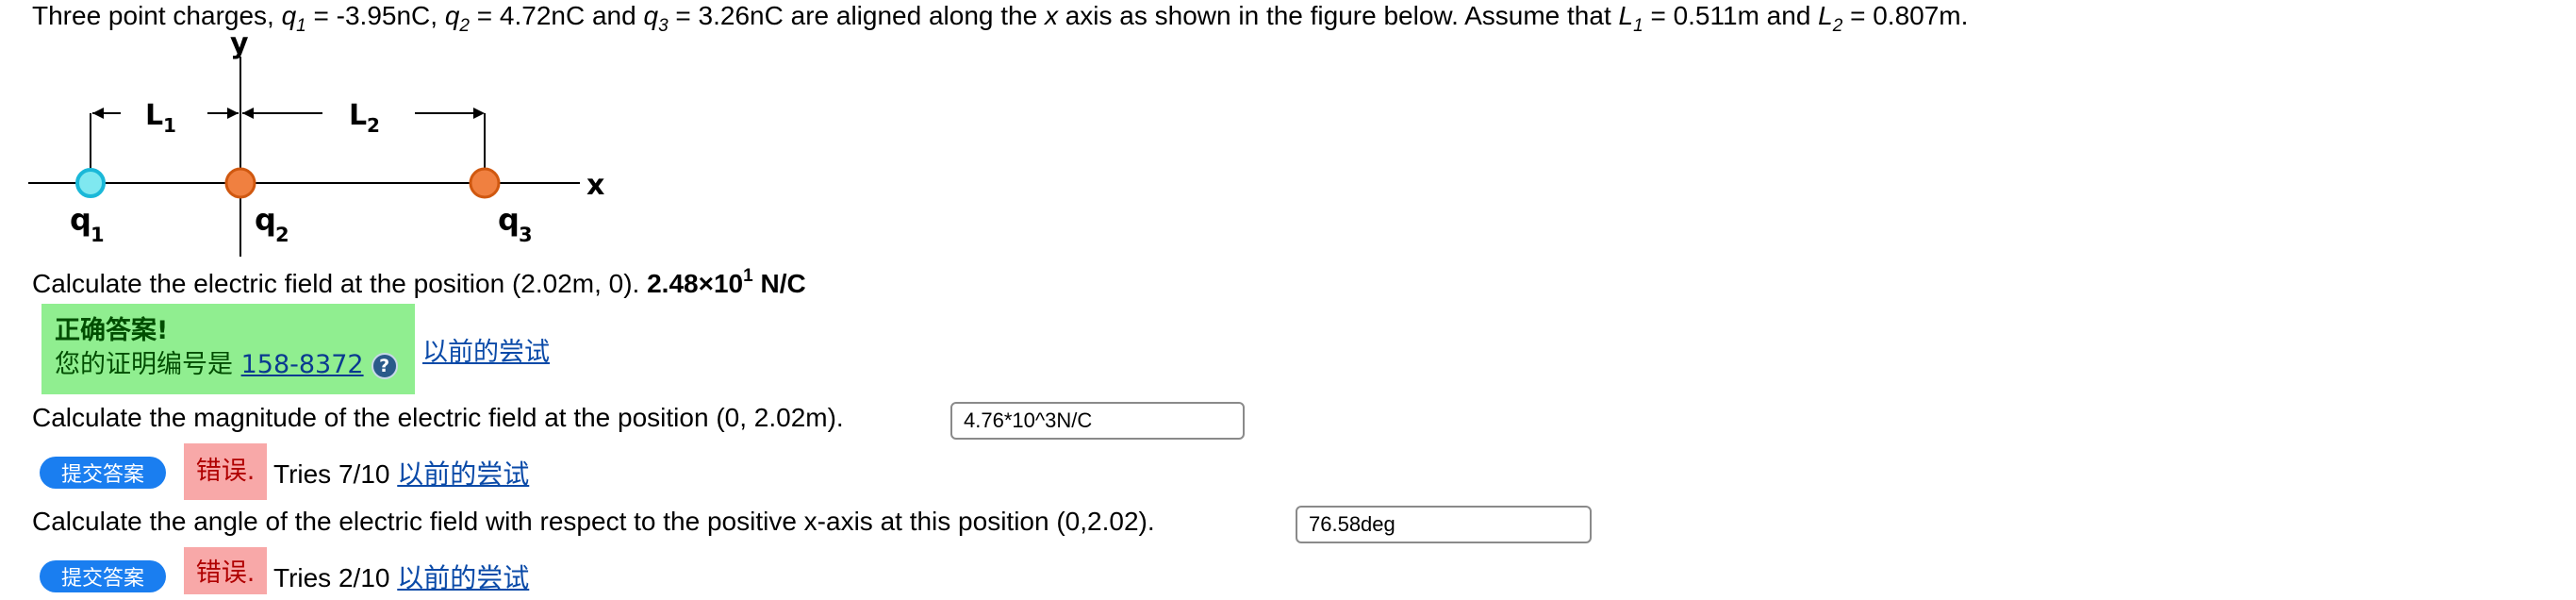 This screenshot has height=600, width=2576. Describe the element at coordinates (486, 353) in the screenshot. I see `part1-previous-attempts-link: 以前的尝试` at that location.